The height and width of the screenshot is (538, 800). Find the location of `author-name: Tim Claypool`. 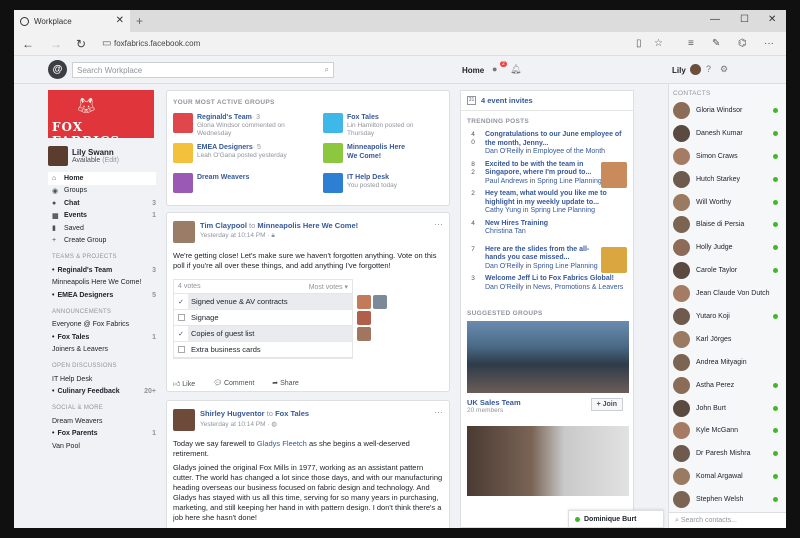

author-name: Tim Claypool is located at coordinates (223, 225).